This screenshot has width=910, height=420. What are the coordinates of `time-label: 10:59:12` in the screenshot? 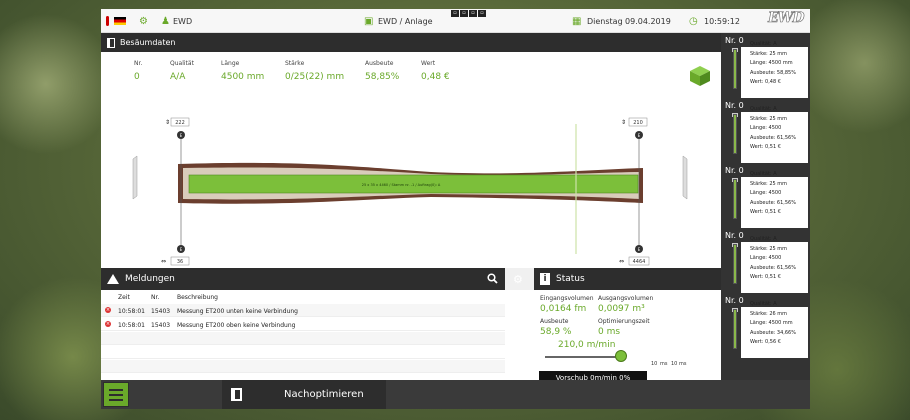 It's located at (722, 21).